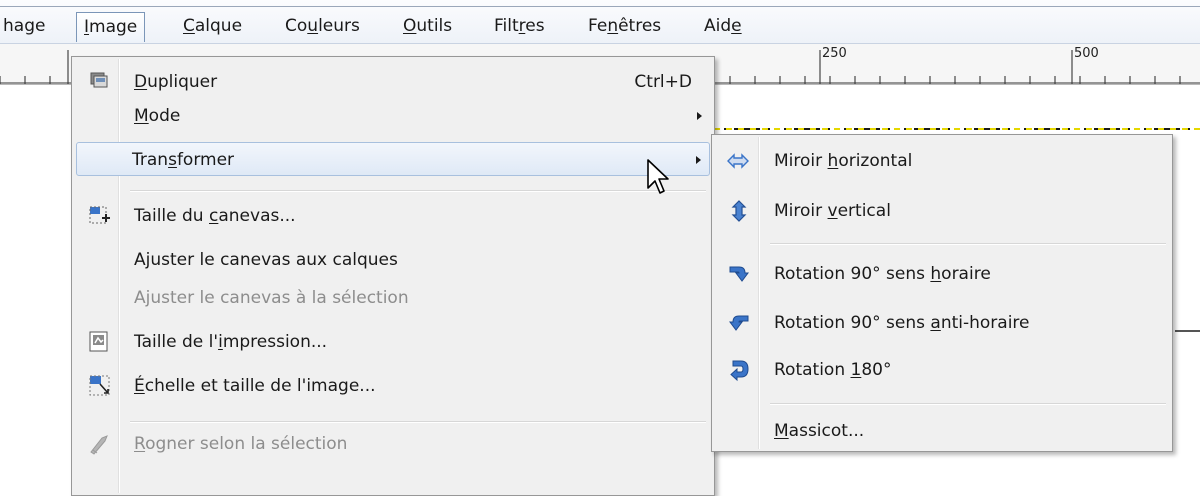 This screenshot has width=1200, height=496. Describe the element at coordinates (663, 82) in the screenshot. I see `shortcut-ctrl-d: Ctrl+D` at that location.